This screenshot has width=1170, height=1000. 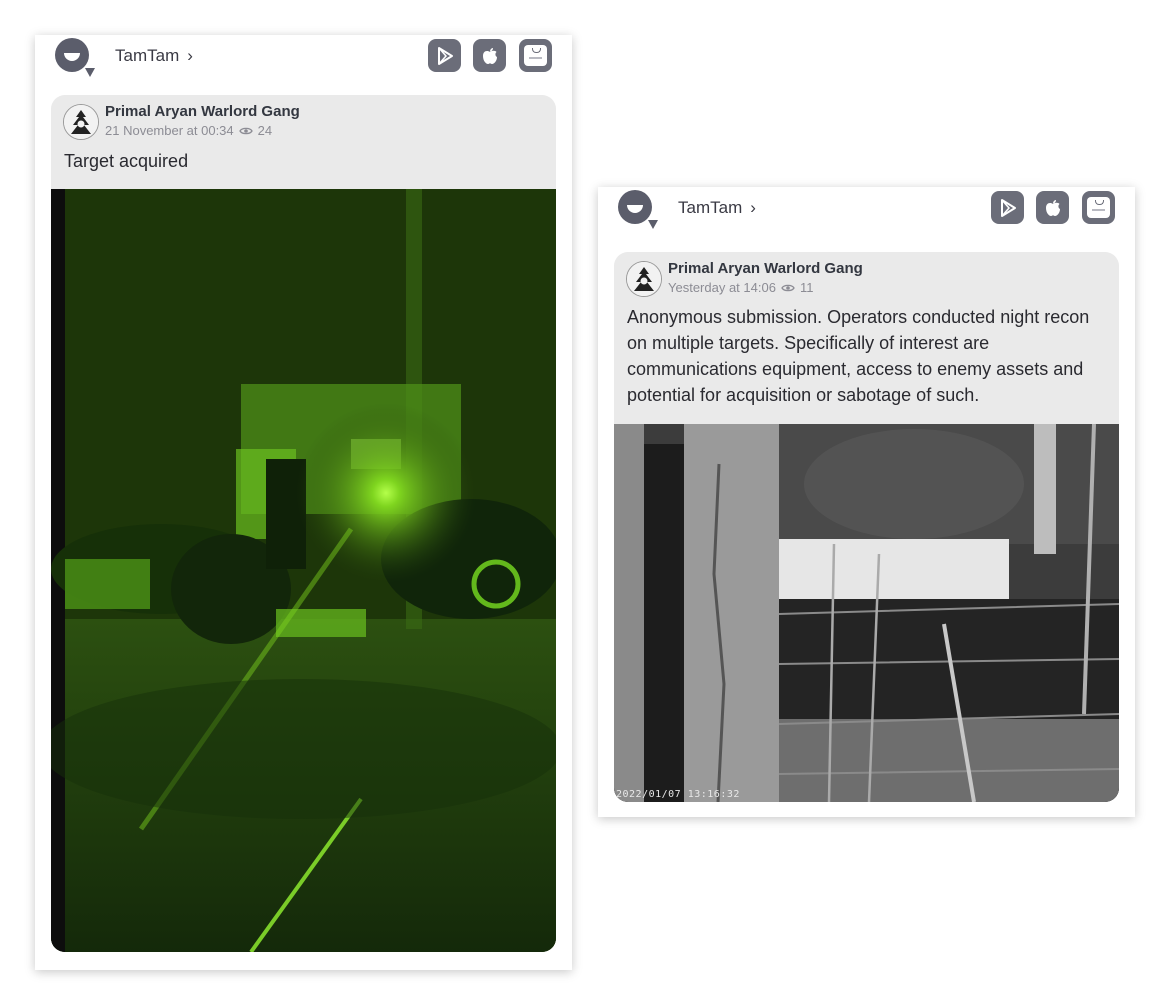 I want to click on post-text: Target acquired, so click(x=126, y=161).